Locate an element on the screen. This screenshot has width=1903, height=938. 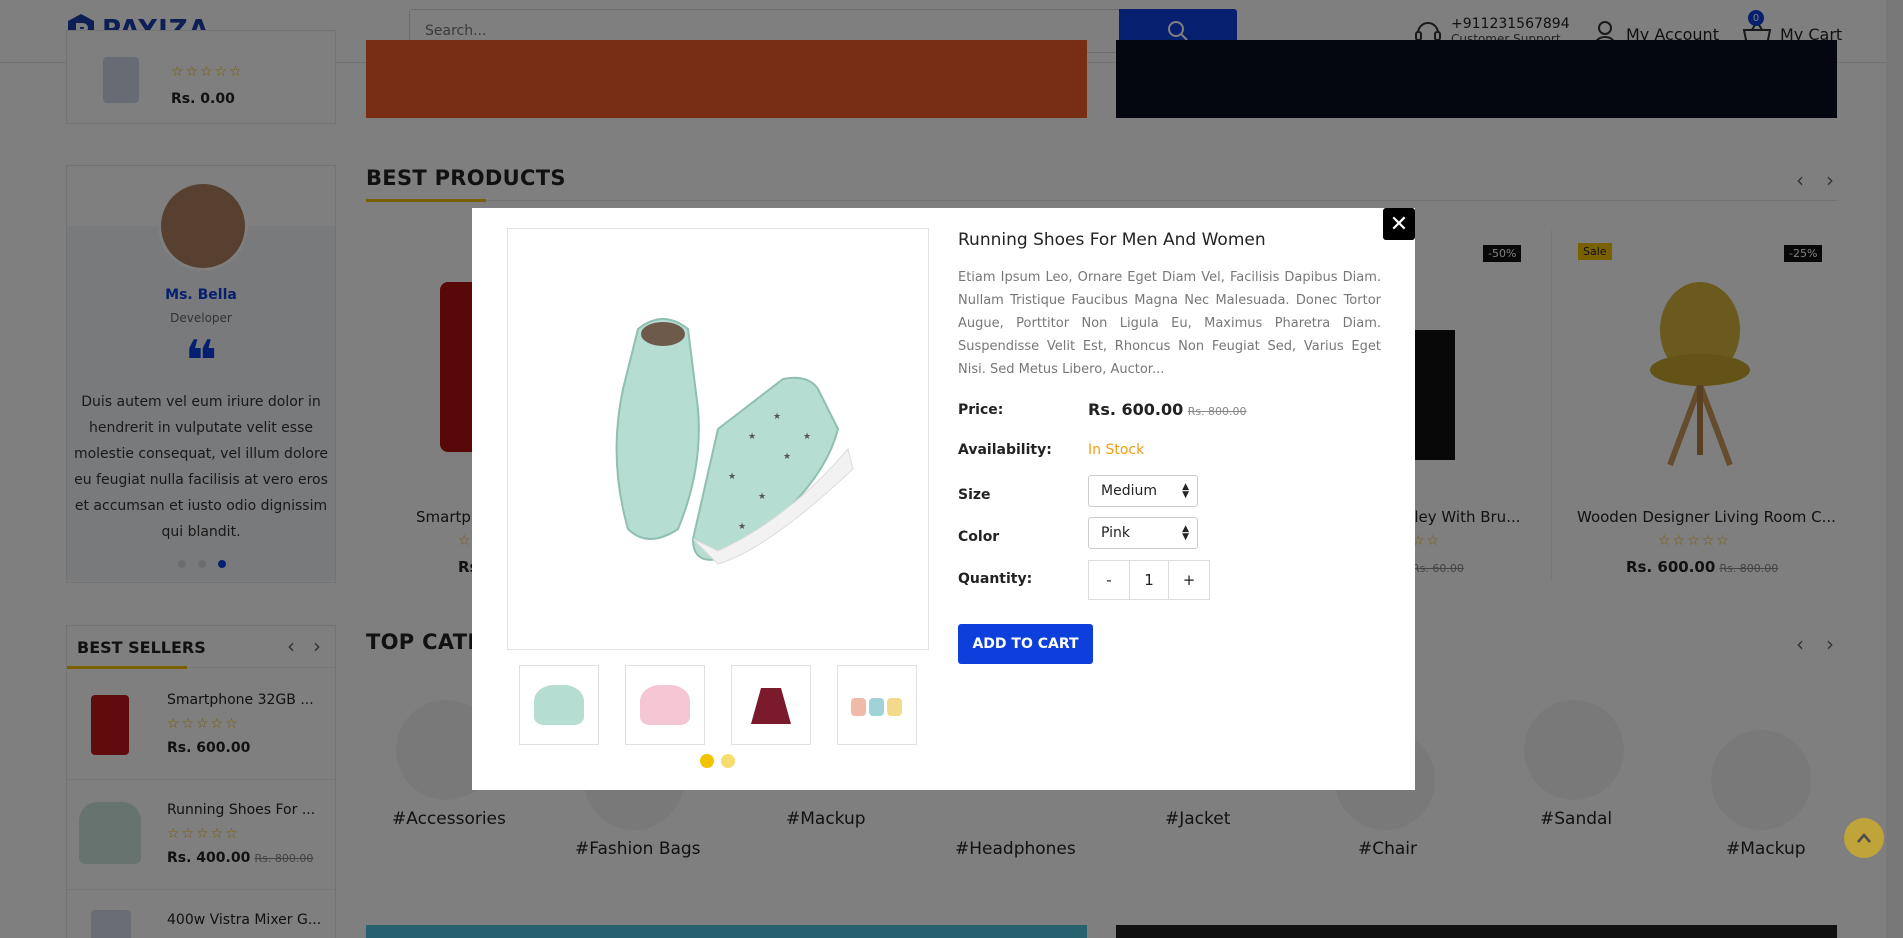
quantity-label: Quantity: is located at coordinates (995, 579).